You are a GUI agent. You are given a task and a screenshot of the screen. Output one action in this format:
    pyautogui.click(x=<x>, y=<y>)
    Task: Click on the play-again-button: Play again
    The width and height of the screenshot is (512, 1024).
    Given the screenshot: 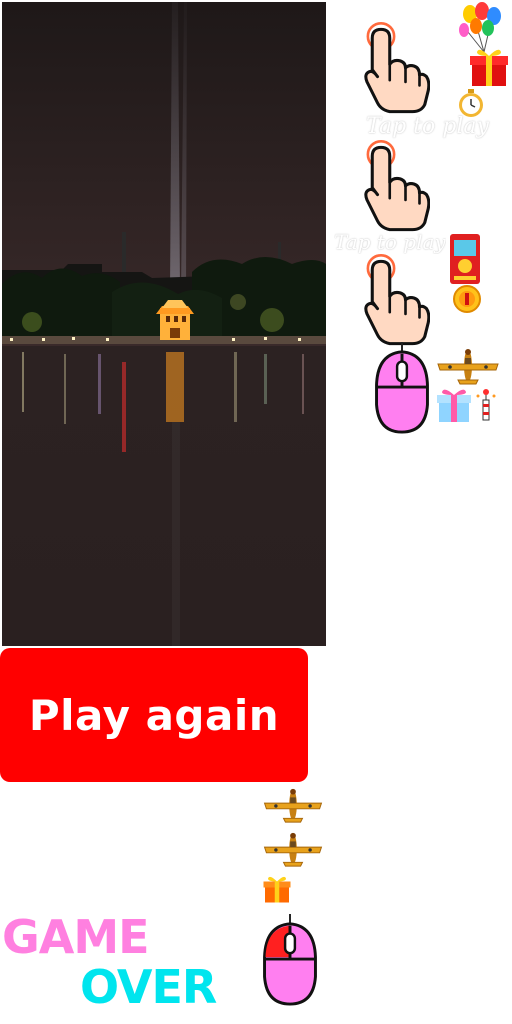 What is the action you would take?
    pyautogui.click(x=154, y=715)
    